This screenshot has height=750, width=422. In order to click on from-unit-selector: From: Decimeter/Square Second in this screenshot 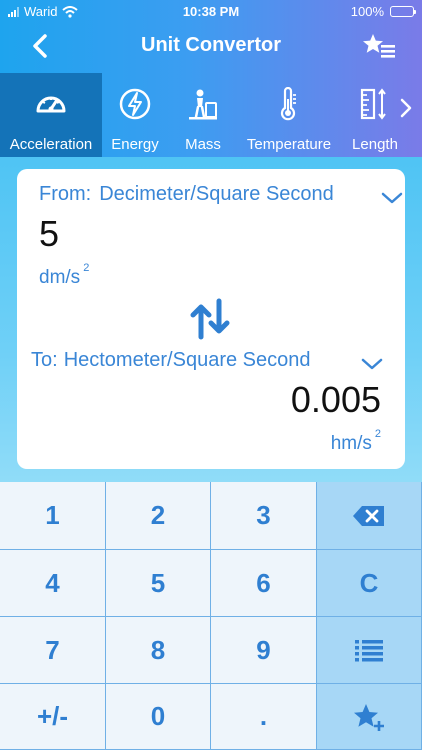, I will do `click(186, 194)`.